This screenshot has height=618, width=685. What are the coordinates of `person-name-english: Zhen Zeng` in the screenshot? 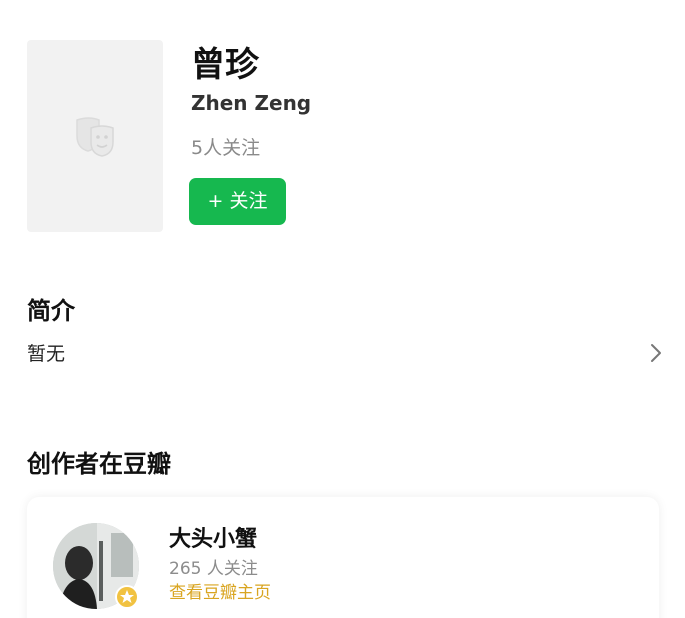 It's located at (251, 103).